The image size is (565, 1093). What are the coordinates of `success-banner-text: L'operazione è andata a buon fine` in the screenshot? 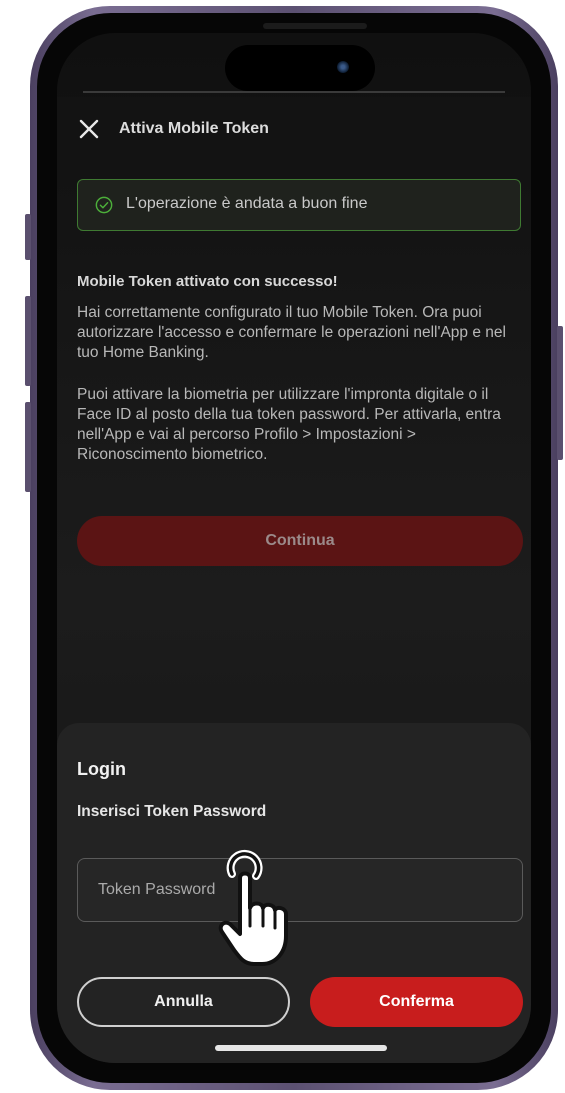 It's located at (247, 203).